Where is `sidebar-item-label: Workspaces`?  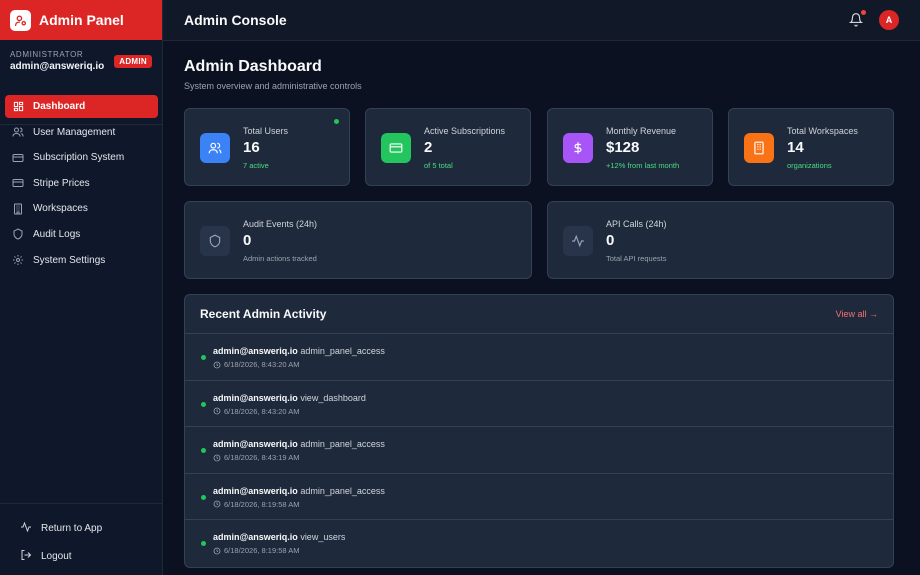 sidebar-item-label: Workspaces is located at coordinates (60, 209).